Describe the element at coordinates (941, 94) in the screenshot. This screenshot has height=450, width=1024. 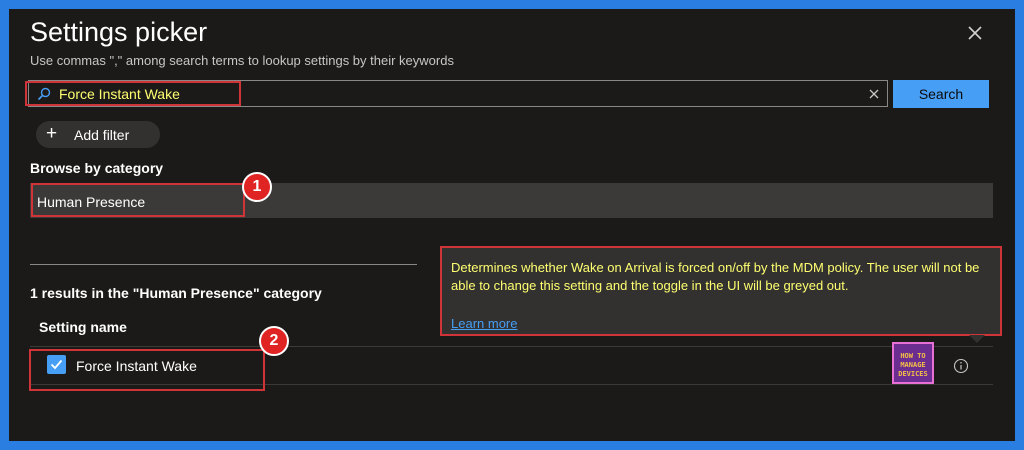
I see `search-button: Search` at that location.